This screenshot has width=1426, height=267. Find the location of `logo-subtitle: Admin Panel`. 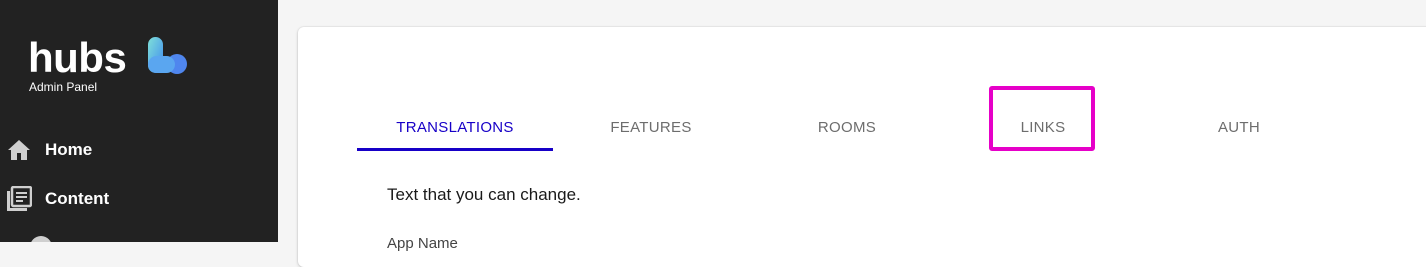

logo-subtitle: Admin Panel is located at coordinates (63, 87).